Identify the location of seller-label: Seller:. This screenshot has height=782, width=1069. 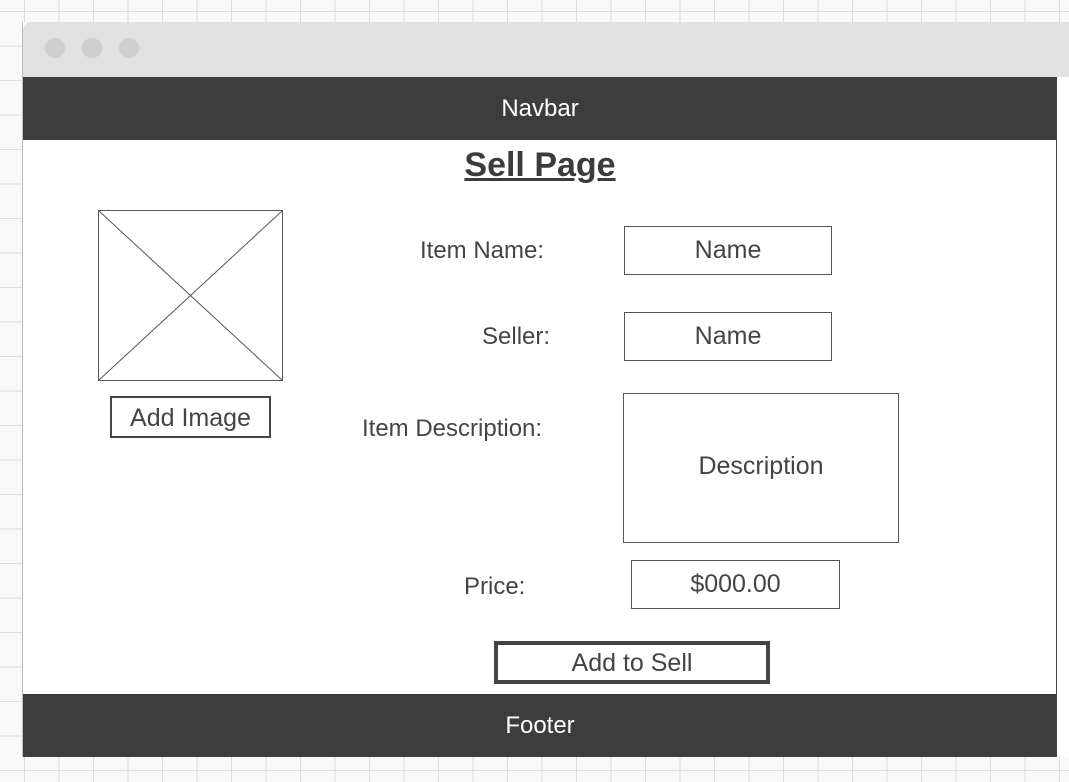
(516, 336).